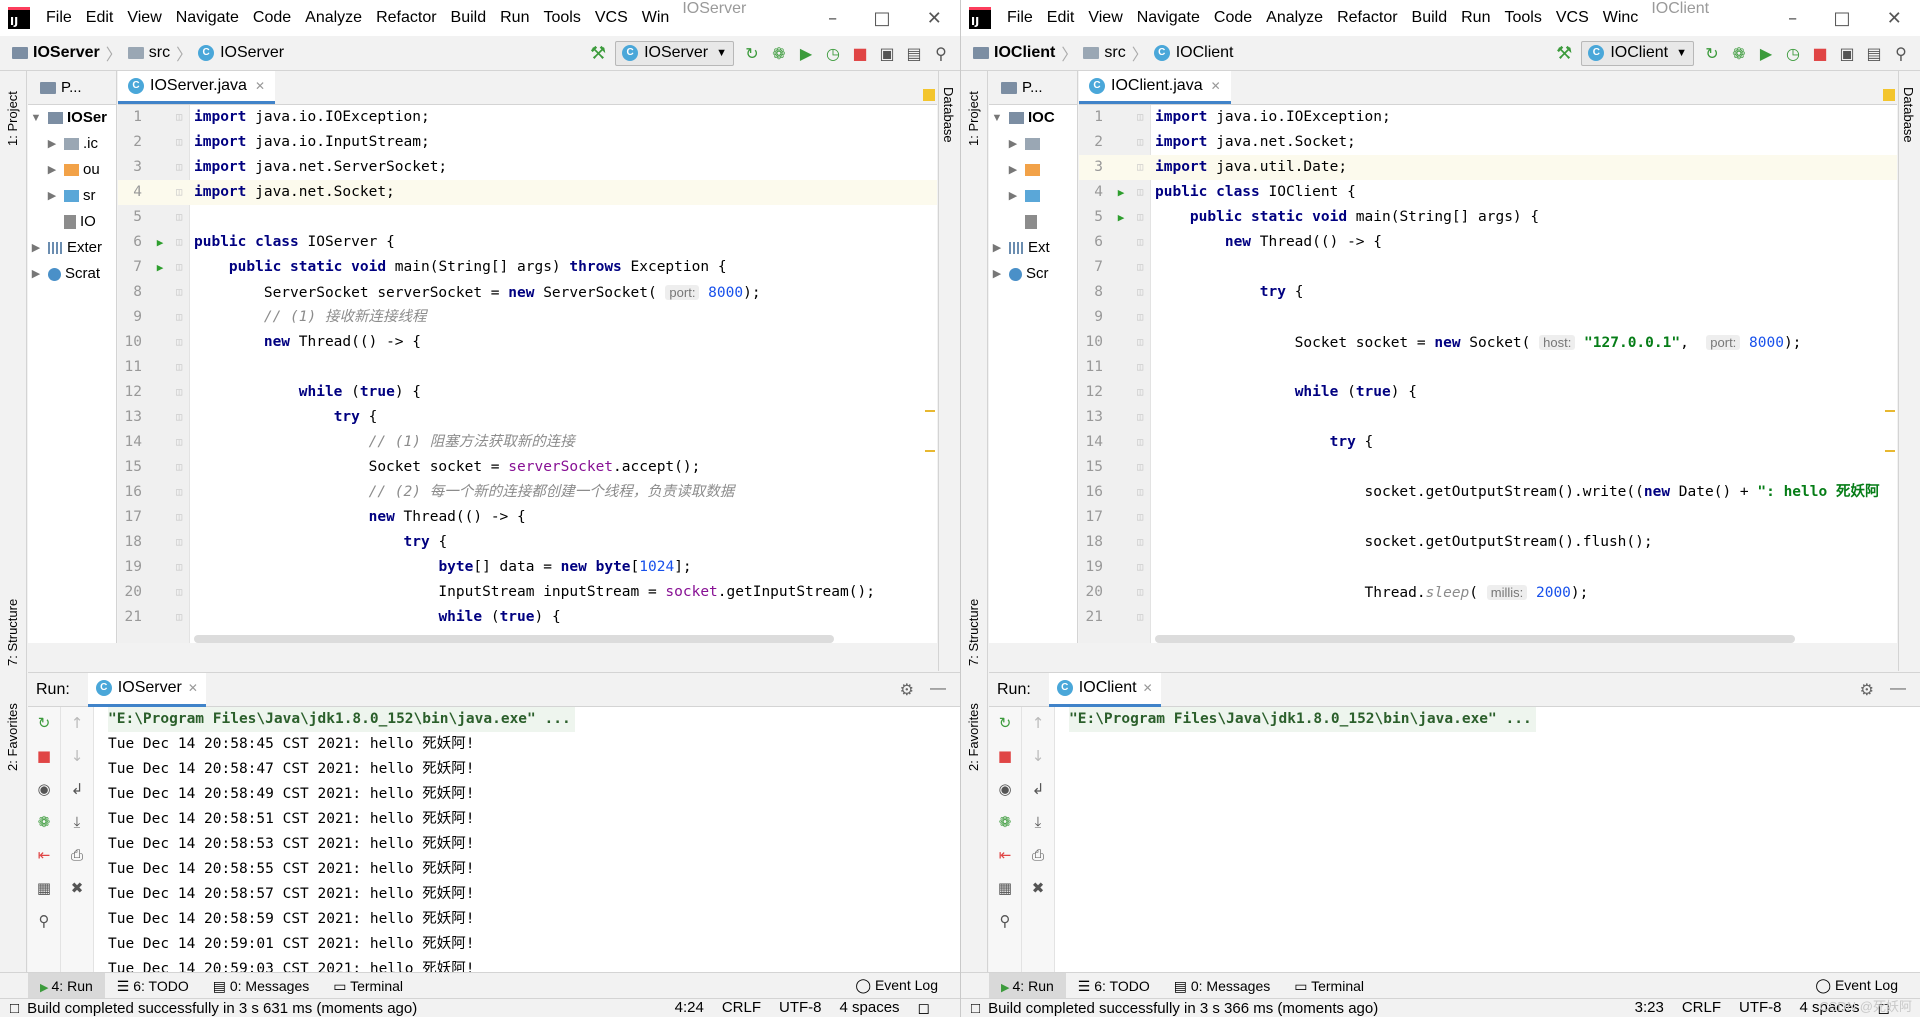 The height and width of the screenshot is (1017, 1920). What do you see at coordinates (527, 217) in the screenshot?
I see `code-line: 5 ◫` at bounding box center [527, 217].